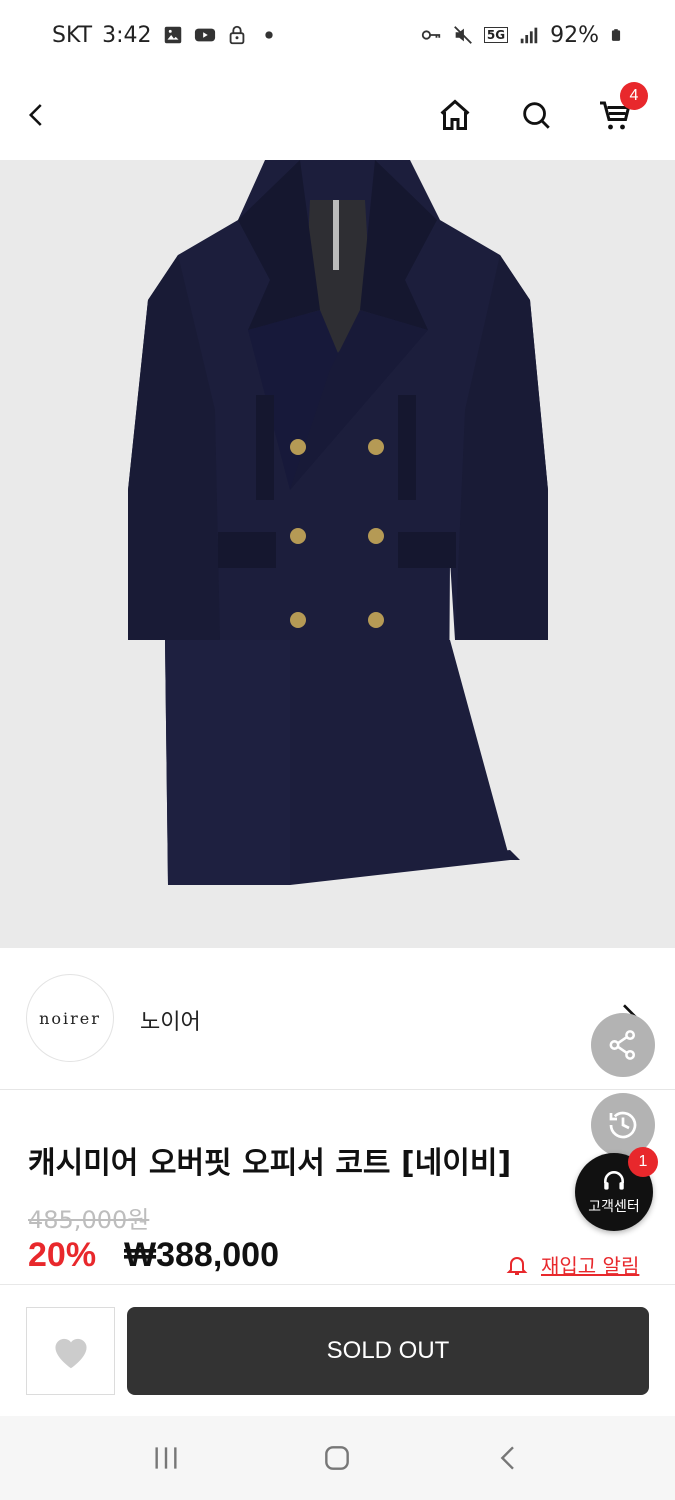  Describe the element at coordinates (574, 35) in the screenshot. I see `battery-label: 92%` at that location.